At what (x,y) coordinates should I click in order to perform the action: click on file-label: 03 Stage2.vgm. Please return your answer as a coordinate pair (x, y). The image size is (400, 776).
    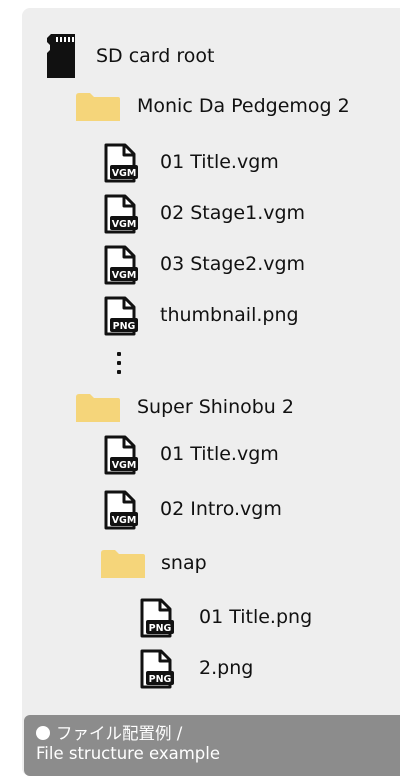
    Looking at the image, I should click on (233, 264).